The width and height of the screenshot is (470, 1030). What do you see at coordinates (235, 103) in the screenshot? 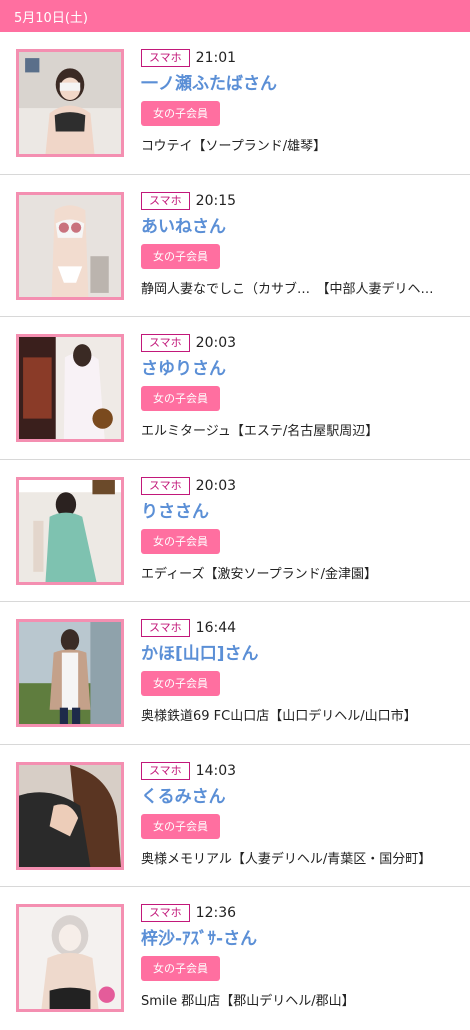
I see `list-item: スマホ 21:01 一ノ瀬ふたばさん 女の子会員 コウテイ【ソープランド/雄琴】` at bounding box center [235, 103].